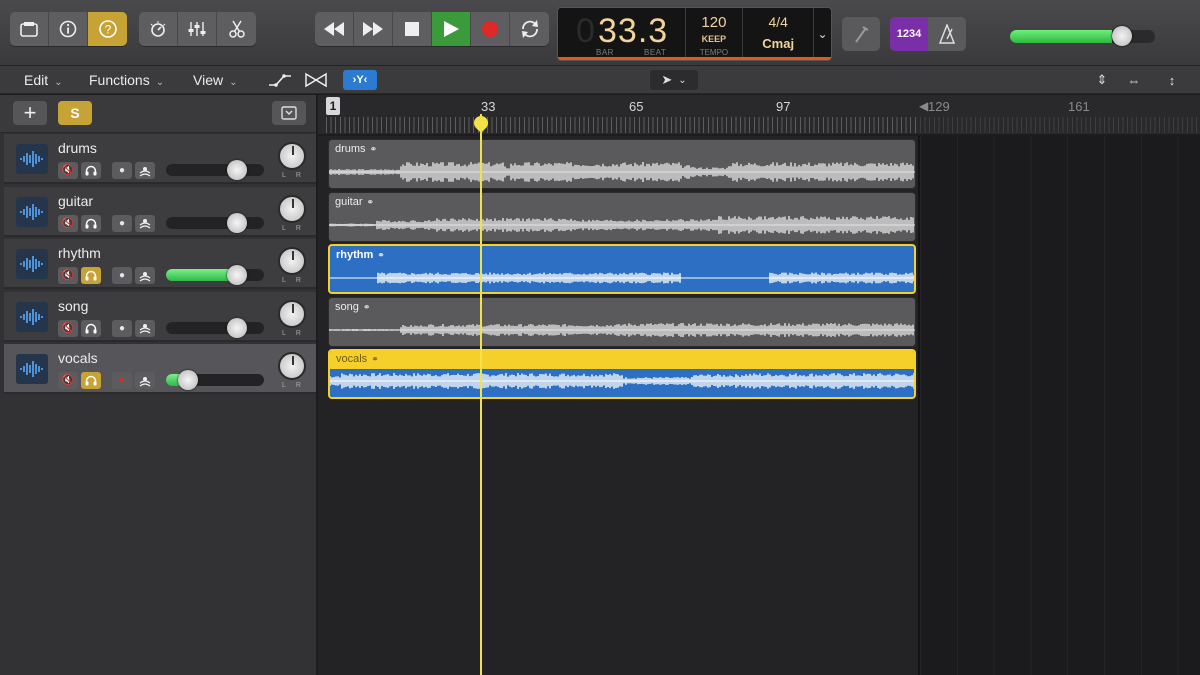 This screenshot has height=675, width=1200. Describe the element at coordinates (909, 34) in the screenshot. I see `count-in-button: 1234` at that location.